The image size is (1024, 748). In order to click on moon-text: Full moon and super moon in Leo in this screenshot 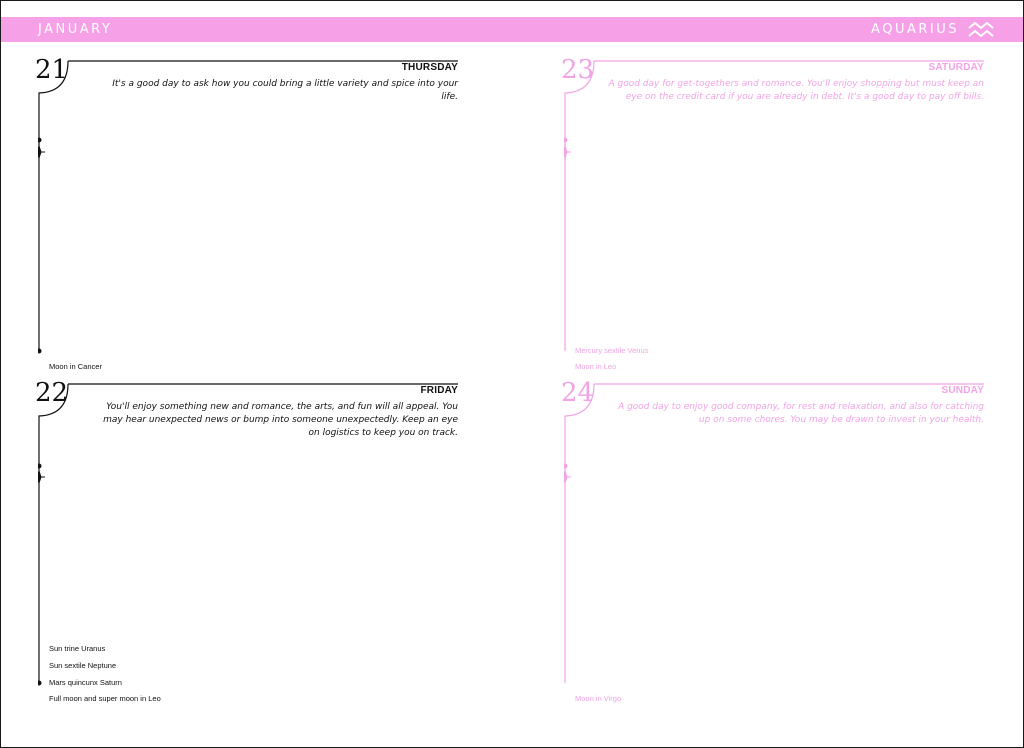, I will do `click(105, 698)`.